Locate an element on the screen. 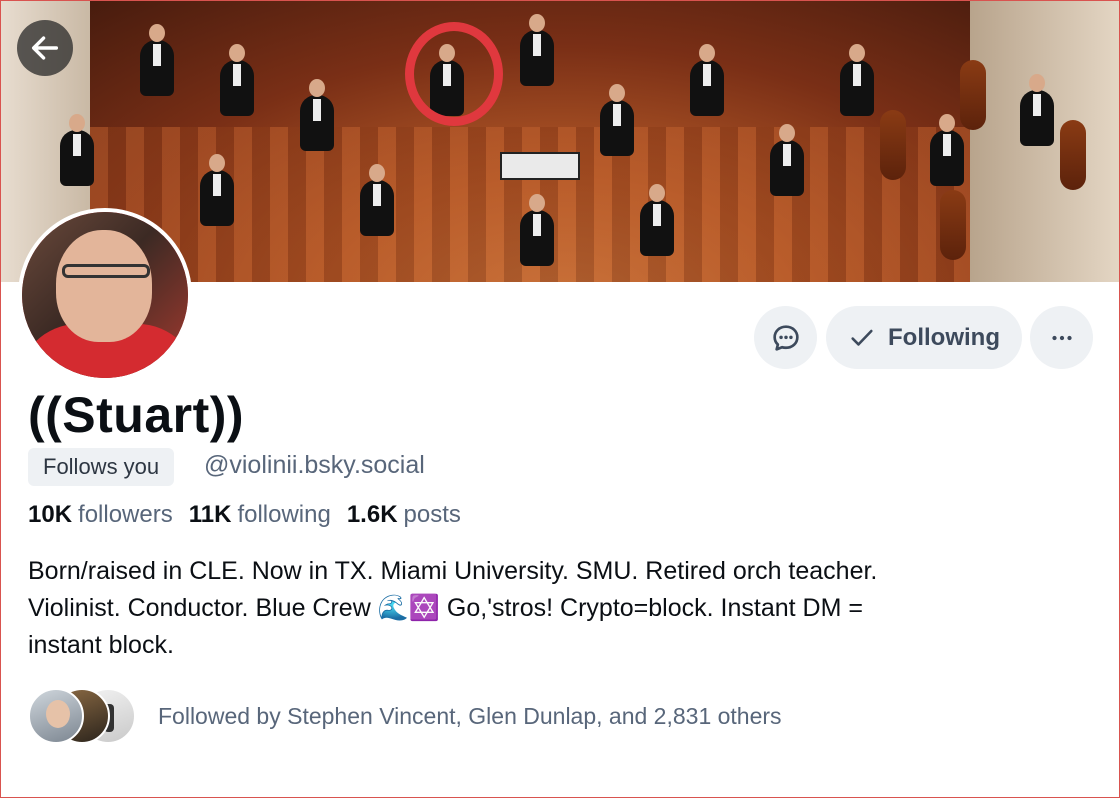  conductor-figure is located at coordinates (537, 230).